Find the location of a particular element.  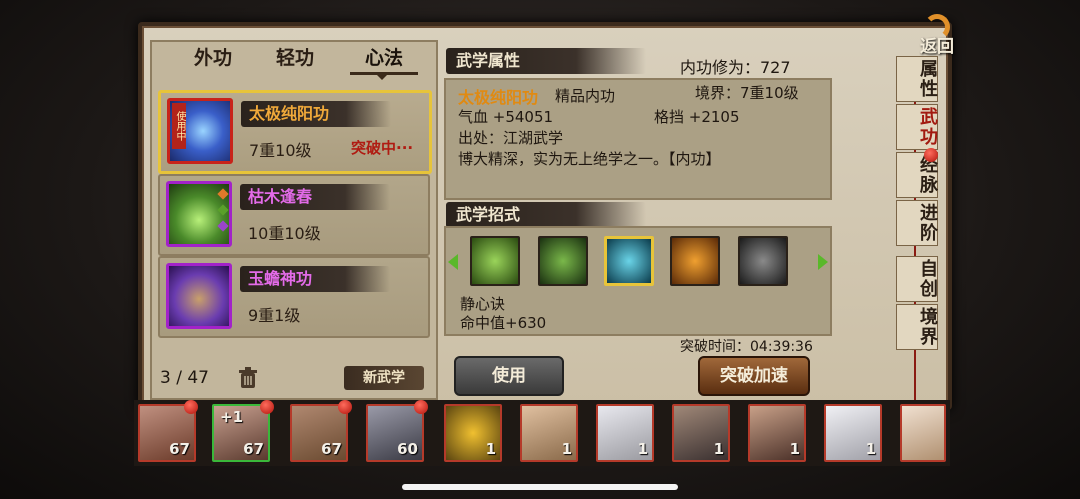

chevron-left-icon is located at coordinates (453, 262).